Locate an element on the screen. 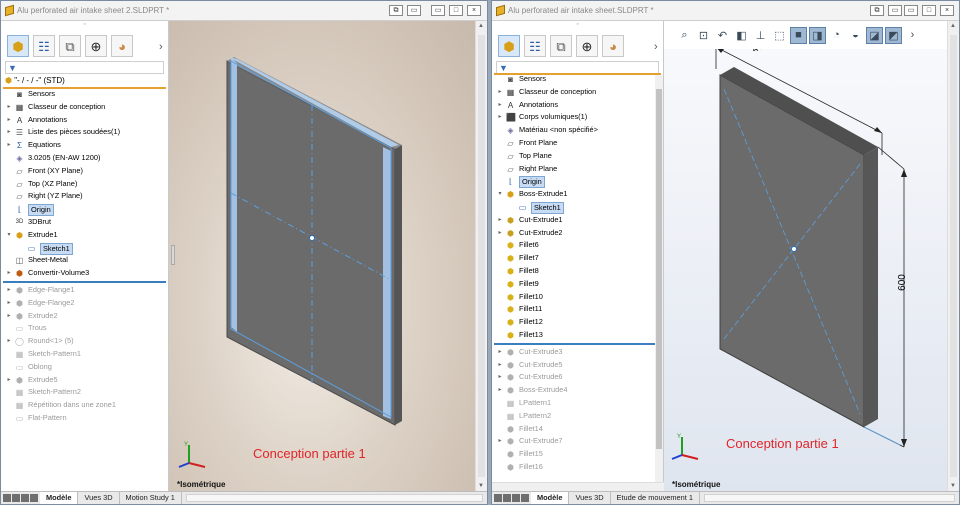 This screenshot has height=505, width=960. tree-item: ▦ Répétition dans une zone1 is located at coordinates (84, 405).